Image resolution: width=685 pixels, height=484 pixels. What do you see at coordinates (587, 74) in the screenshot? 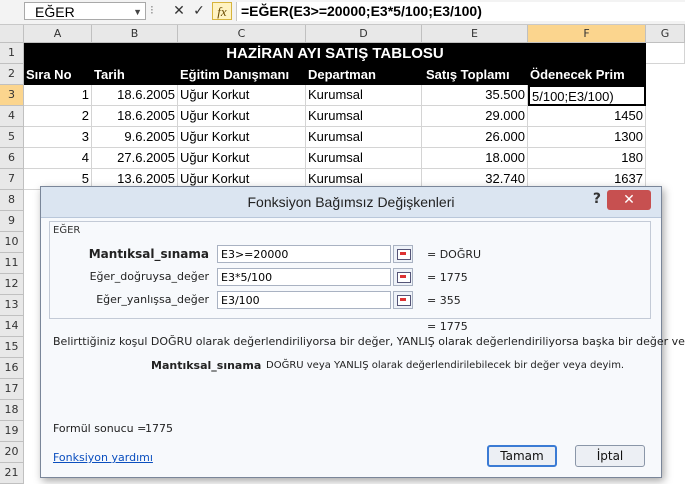
I see `header-cell: Ödenecek Prim` at bounding box center [587, 74].